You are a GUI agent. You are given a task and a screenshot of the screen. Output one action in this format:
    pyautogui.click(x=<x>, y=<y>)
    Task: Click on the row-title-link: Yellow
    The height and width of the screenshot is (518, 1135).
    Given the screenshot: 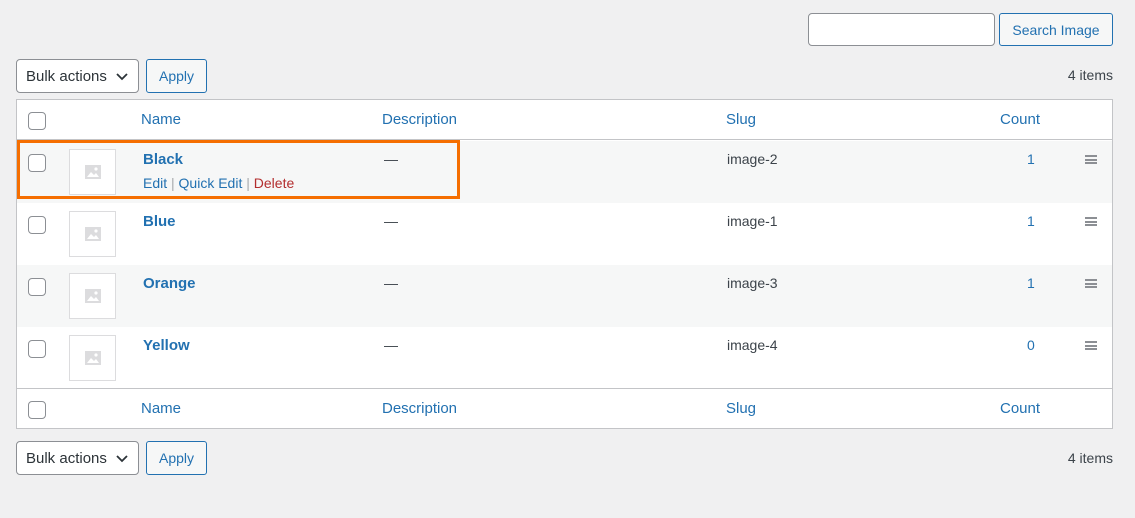 What is the action you would take?
    pyautogui.click(x=166, y=345)
    